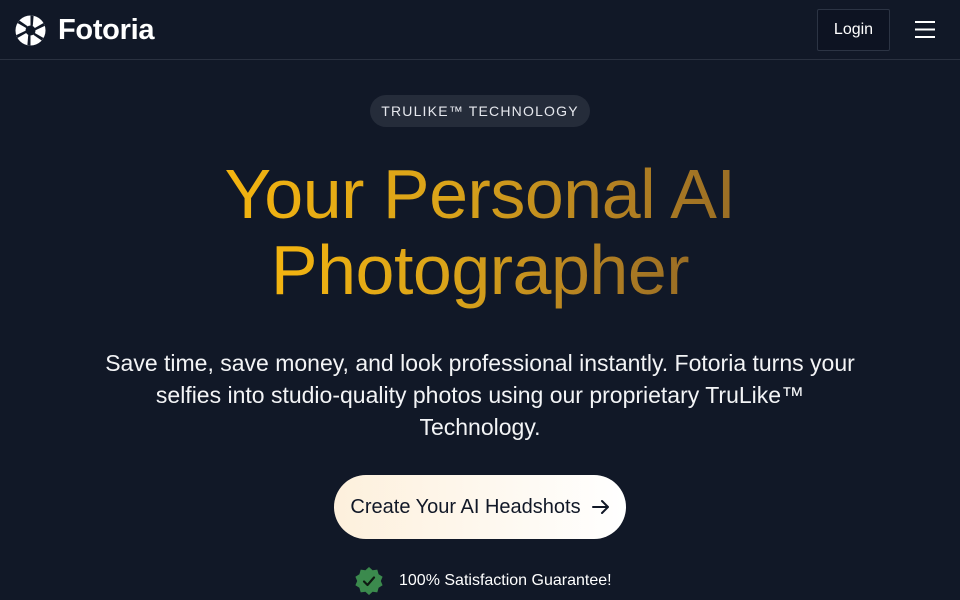 This screenshot has width=960, height=600. What do you see at coordinates (480, 427) in the screenshot?
I see `description-line-3: Technology.` at bounding box center [480, 427].